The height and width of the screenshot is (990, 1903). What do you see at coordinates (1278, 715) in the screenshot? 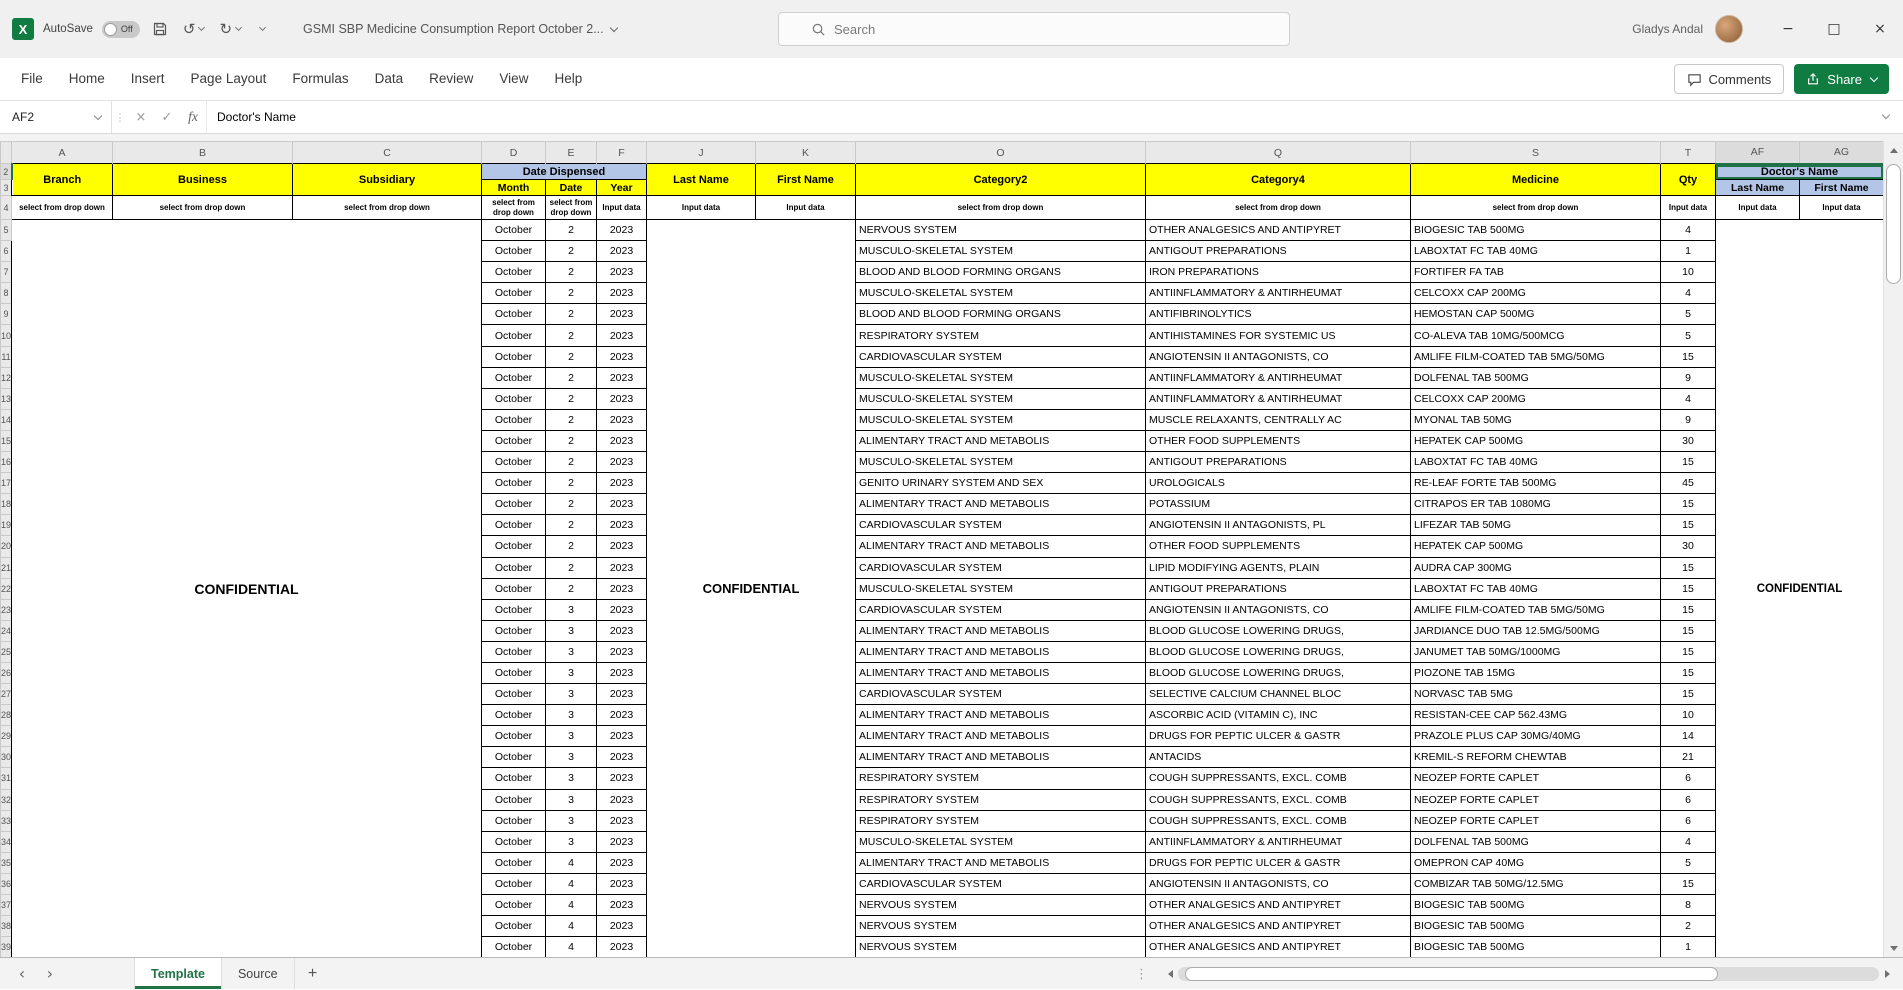
I see `cell-category4: ASCORBIC ACID (VITAMIN C), INC` at bounding box center [1278, 715].